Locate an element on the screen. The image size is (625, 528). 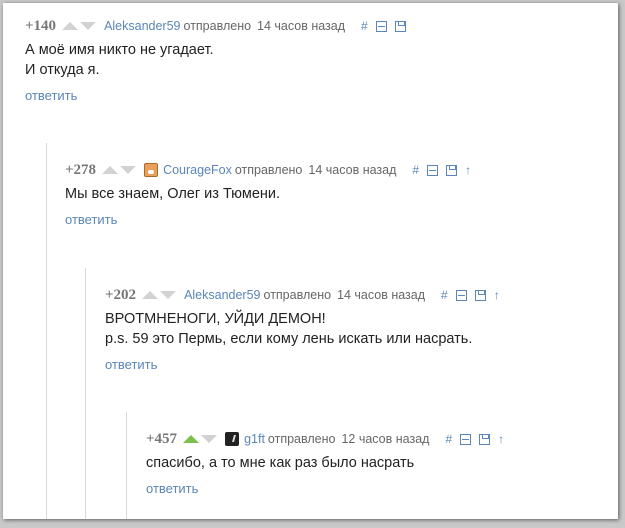
comment-score: +140 is located at coordinates (41, 25).